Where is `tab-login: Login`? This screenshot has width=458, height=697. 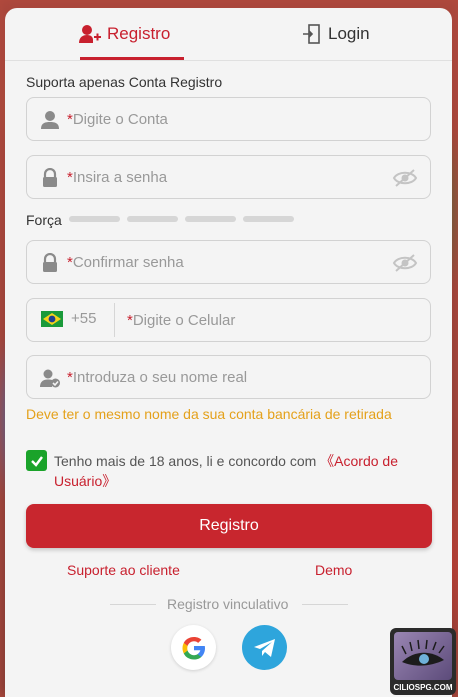 tab-login: Login is located at coordinates (336, 34).